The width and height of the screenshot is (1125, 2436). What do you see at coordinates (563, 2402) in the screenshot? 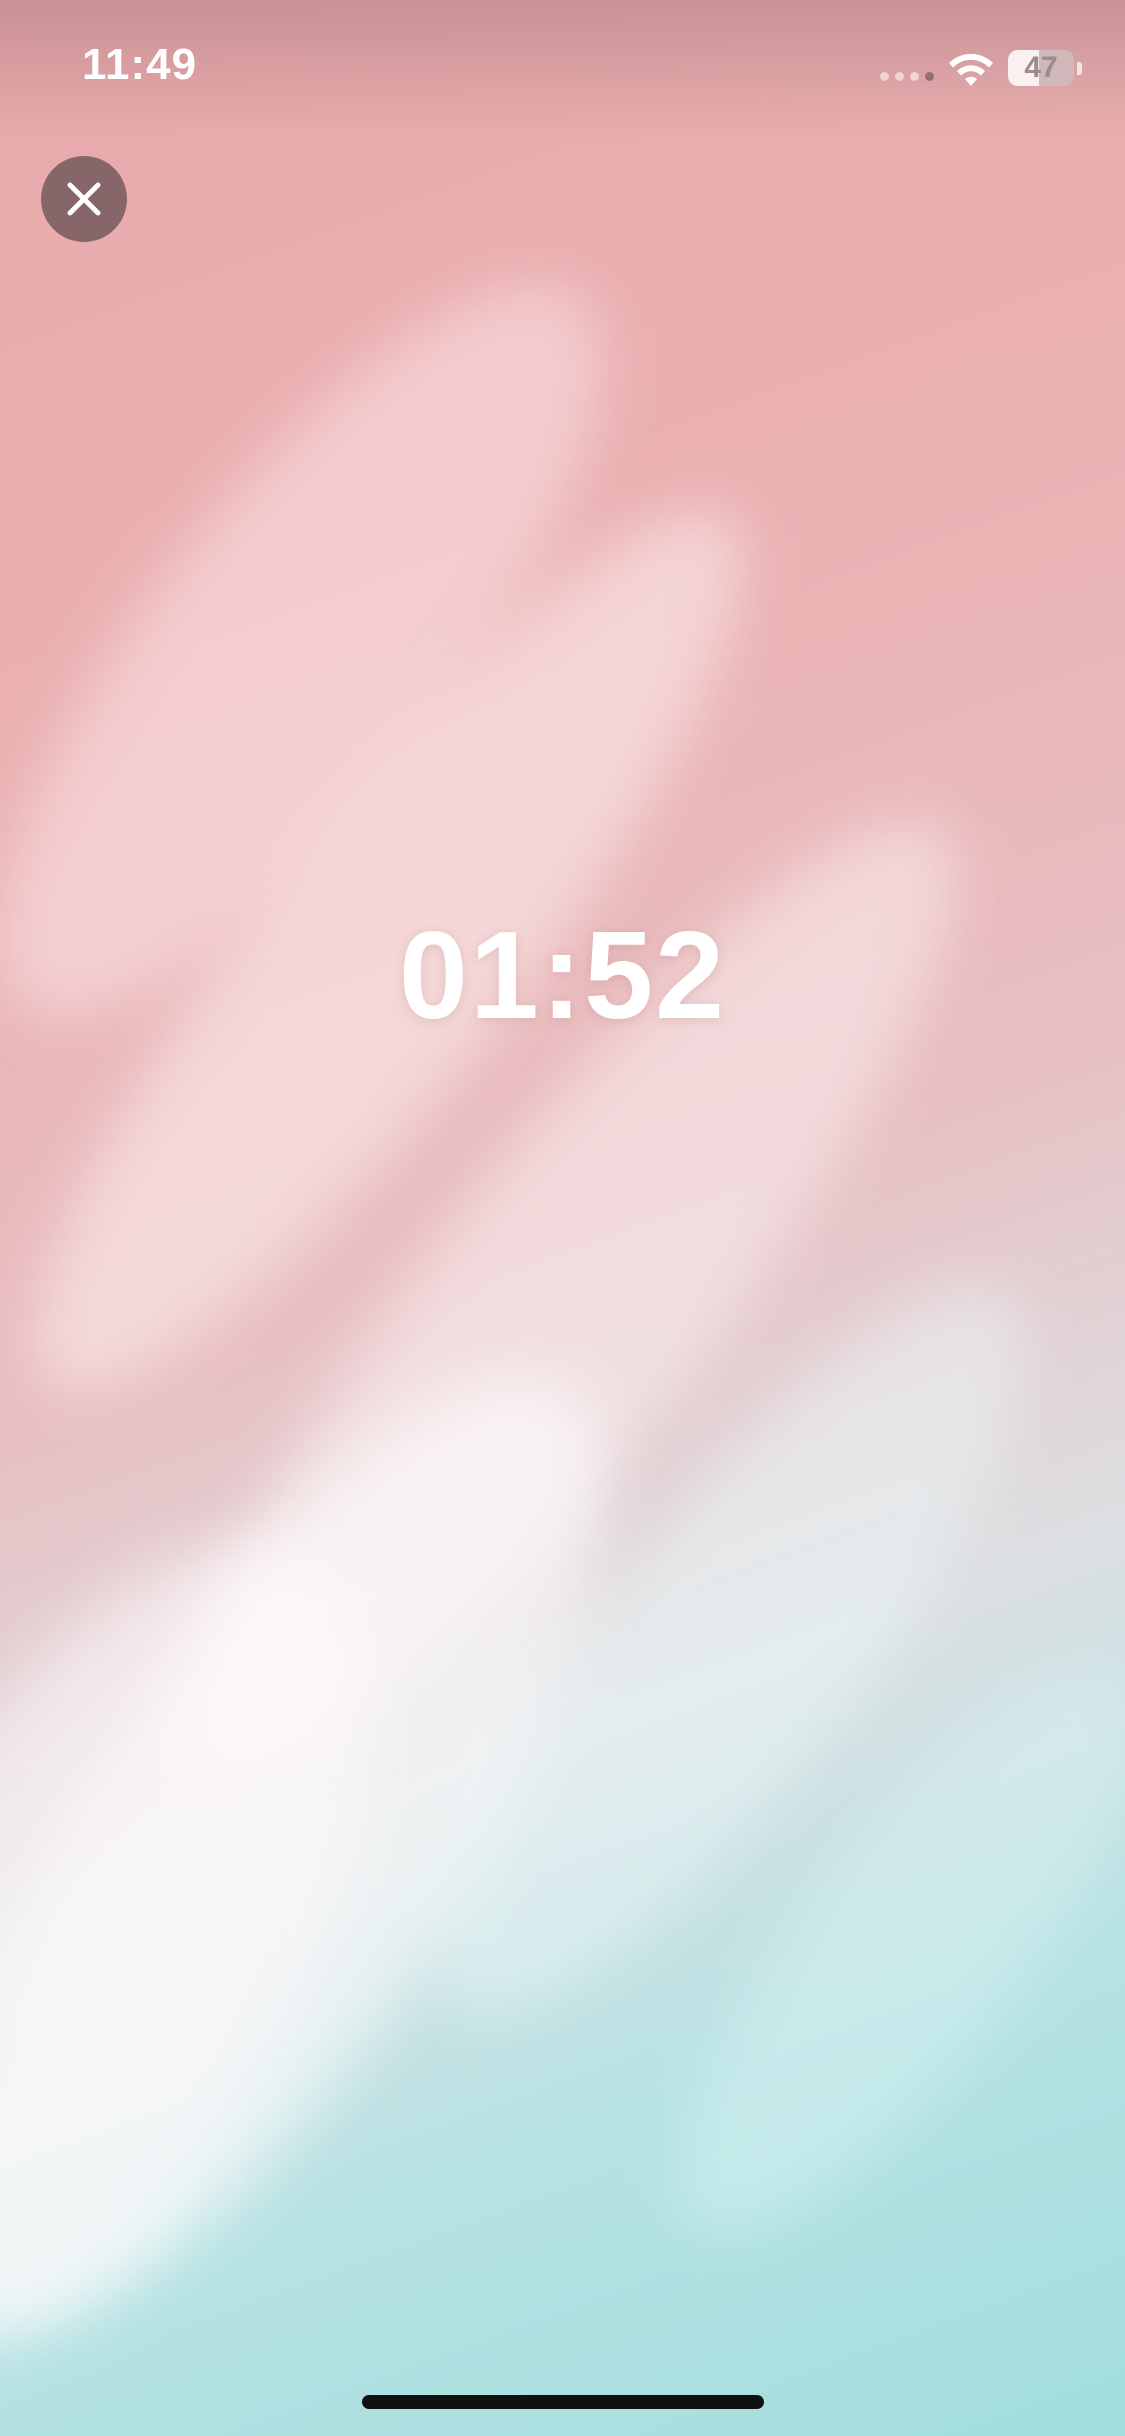
I see `home-indicator` at bounding box center [563, 2402].